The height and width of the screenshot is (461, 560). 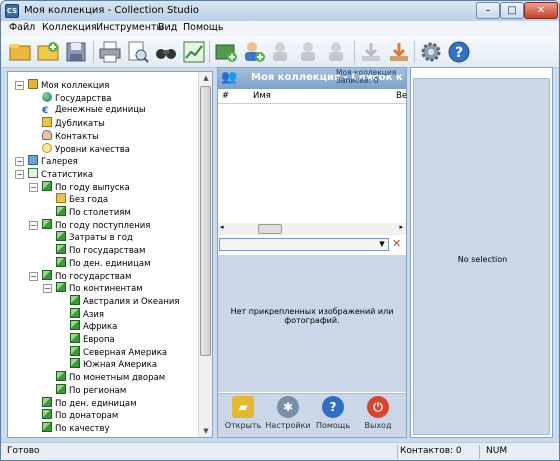 I want to click on scroll-down-arrow: ▼, so click(x=206, y=431).